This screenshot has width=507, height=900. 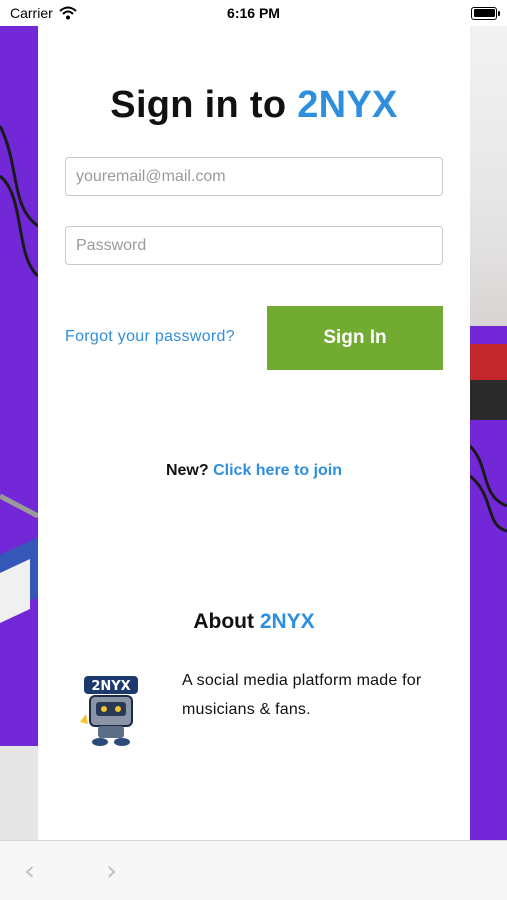 I want to click on join-row: New? Click here to join, so click(x=254, y=471).